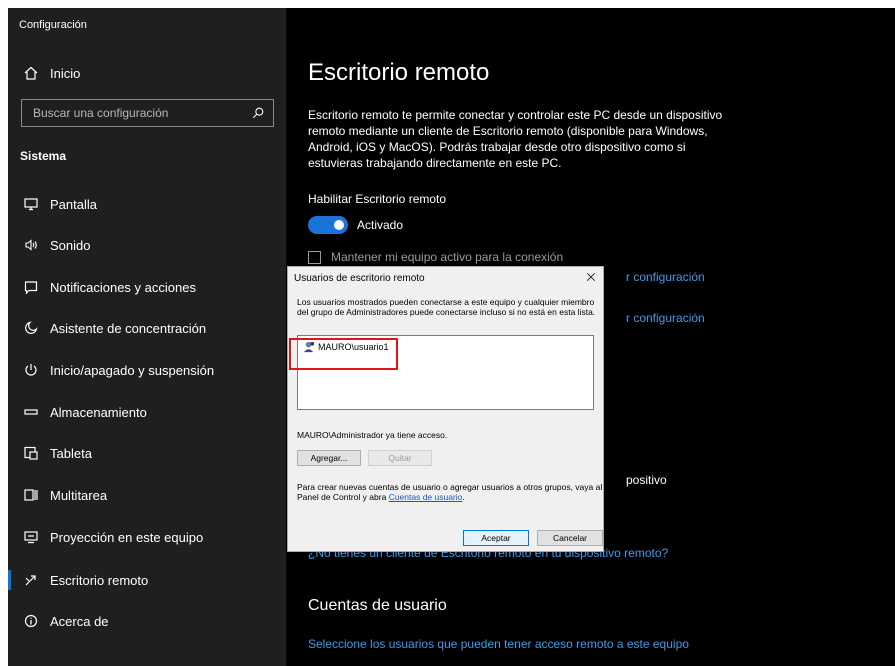 This screenshot has width=895, height=666. I want to click on user-accounts-link: Cuentas de usuario, so click(426, 497).